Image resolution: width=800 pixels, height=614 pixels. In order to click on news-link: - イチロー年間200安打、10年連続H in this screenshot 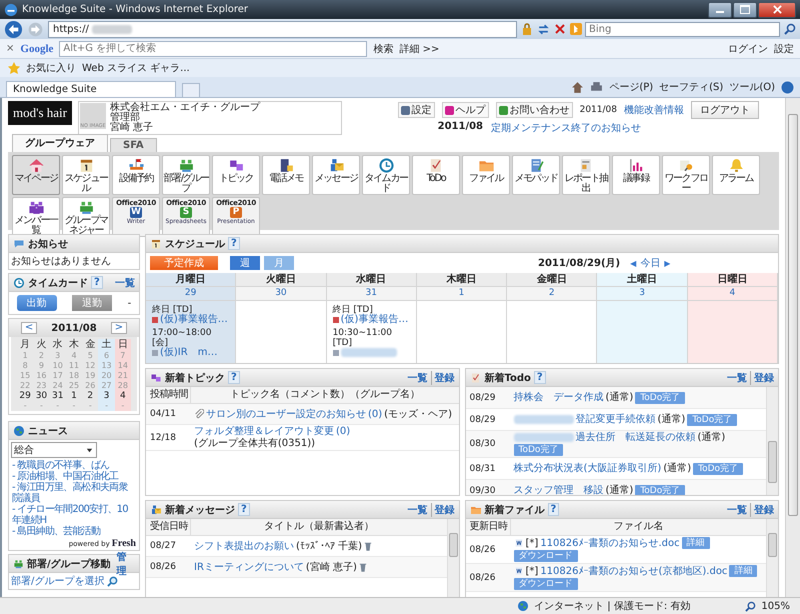, I will do `click(74, 515)`.